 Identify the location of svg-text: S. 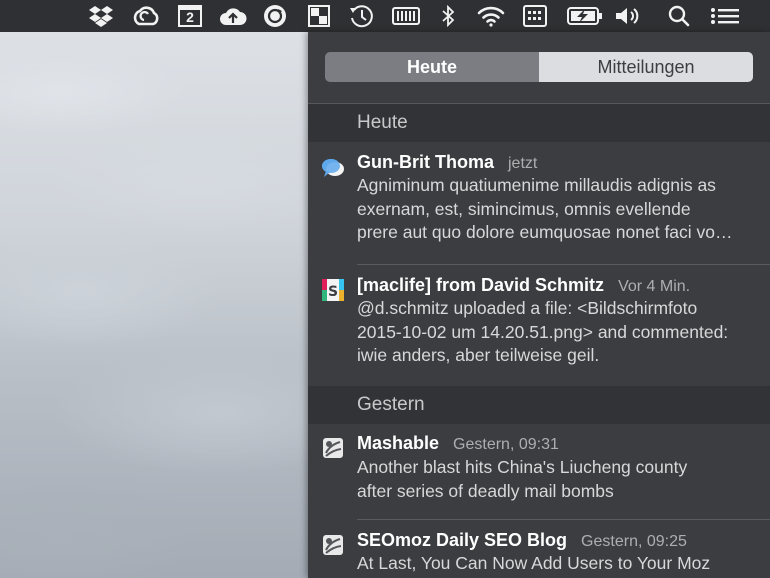
(333, 292).